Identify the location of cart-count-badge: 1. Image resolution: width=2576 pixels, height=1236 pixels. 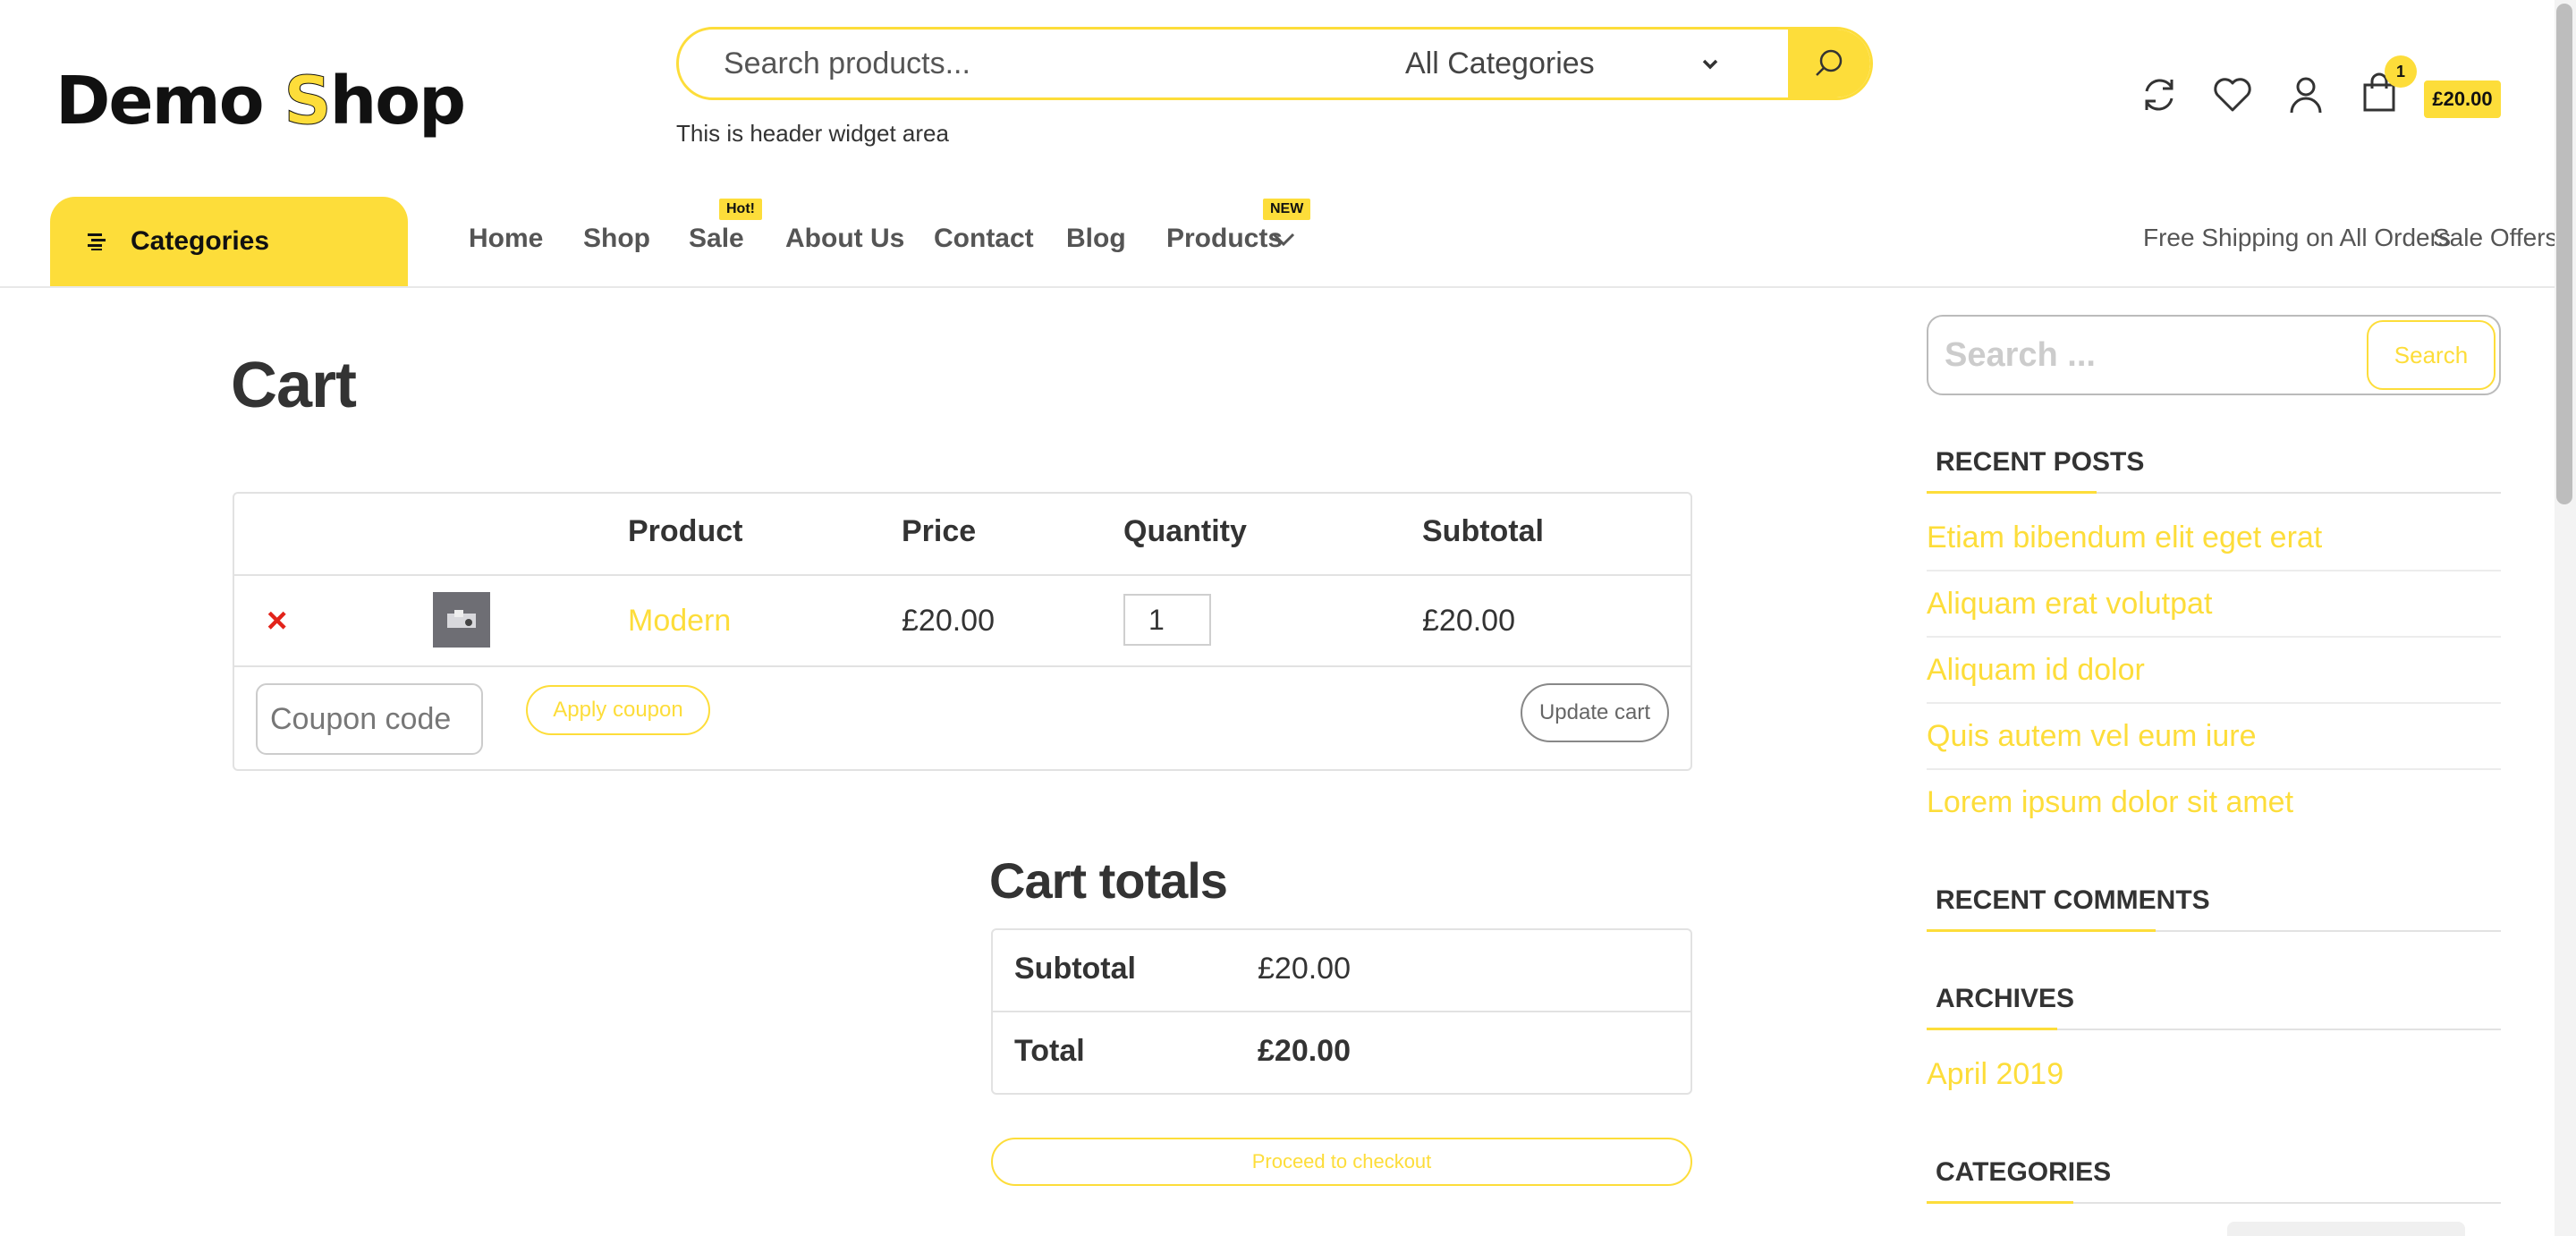
(2401, 71).